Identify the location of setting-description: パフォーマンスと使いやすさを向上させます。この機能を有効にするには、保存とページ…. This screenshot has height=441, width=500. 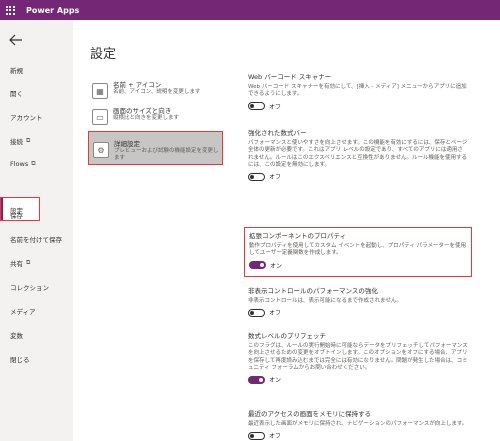
(358, 154).